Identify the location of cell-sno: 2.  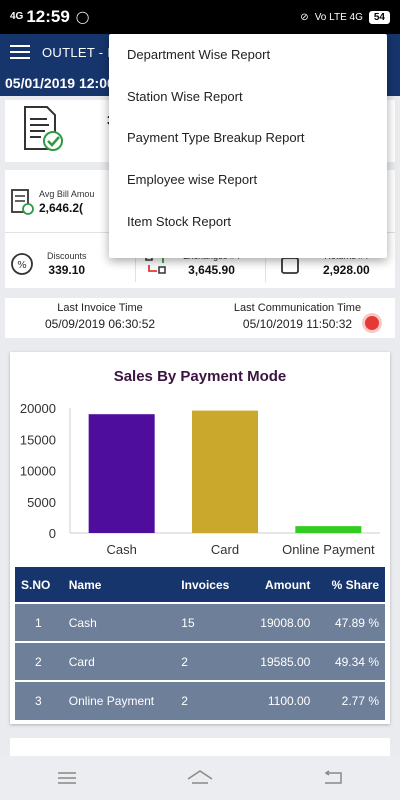
(39, 661).